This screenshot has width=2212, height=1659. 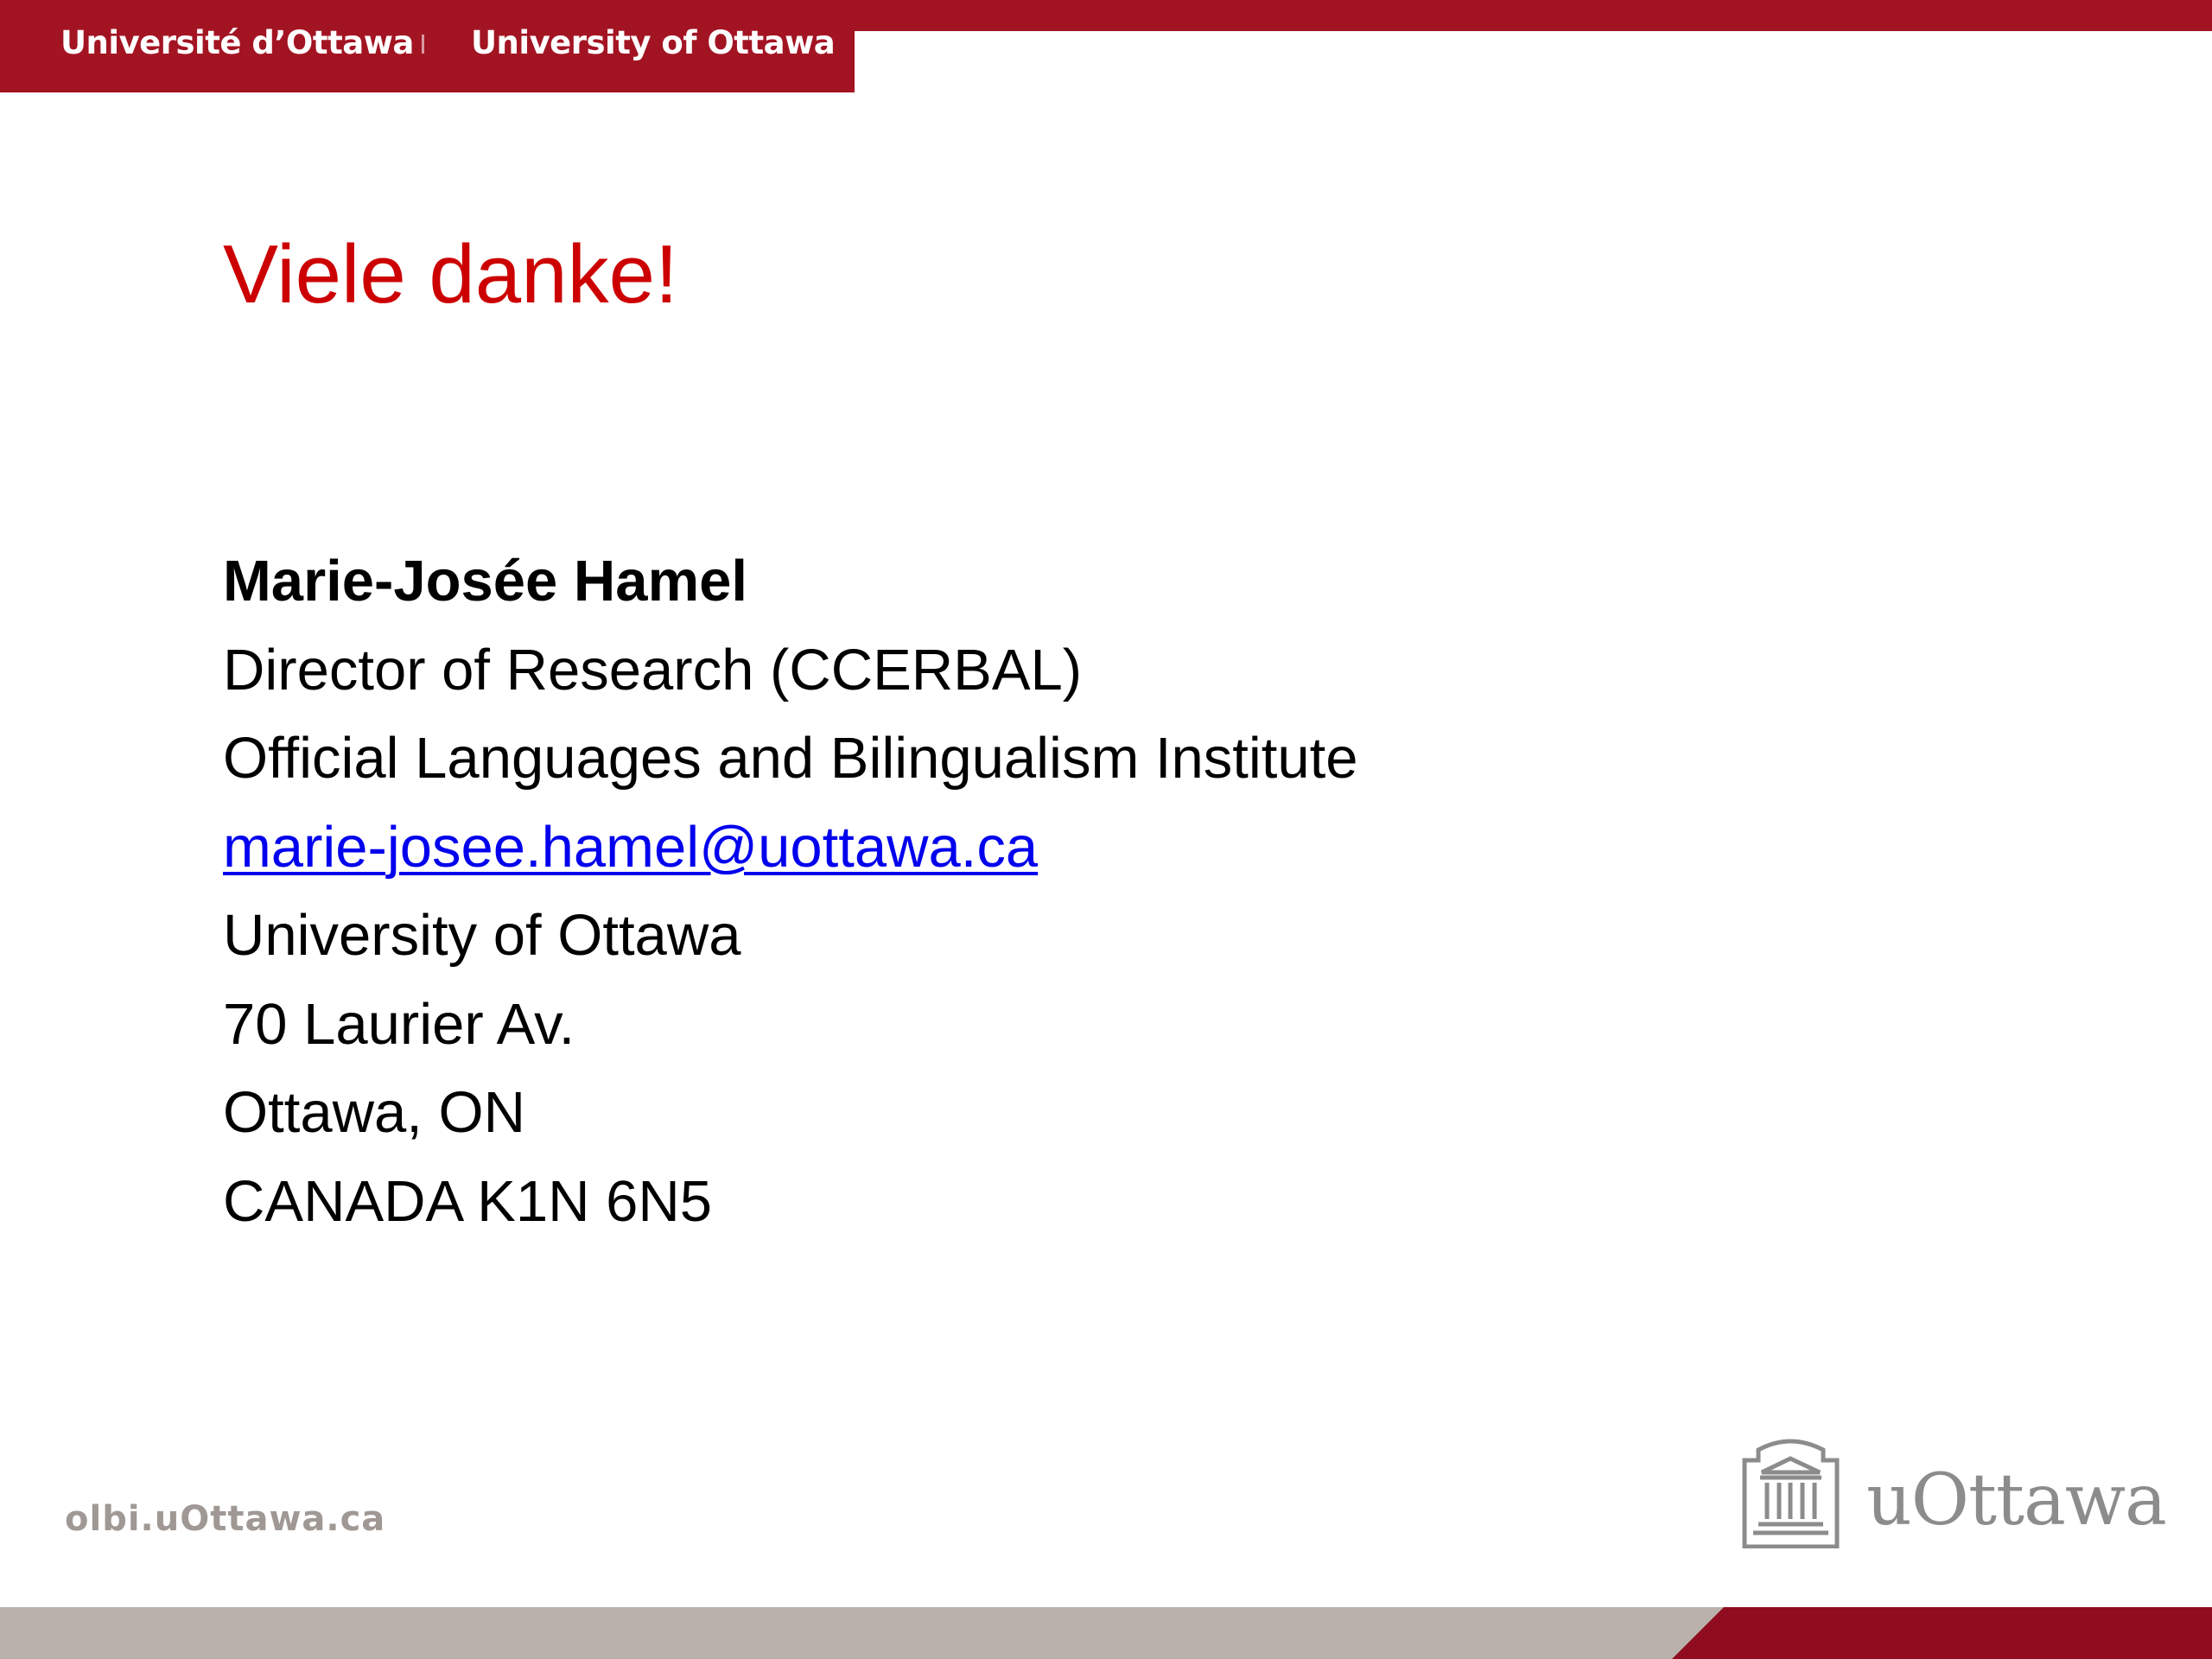 What do you see at coordinates (399, 1024) in the screenshot?
I see `contact-street: 70 Laurier Av.` at bounding box center [399, 1024].